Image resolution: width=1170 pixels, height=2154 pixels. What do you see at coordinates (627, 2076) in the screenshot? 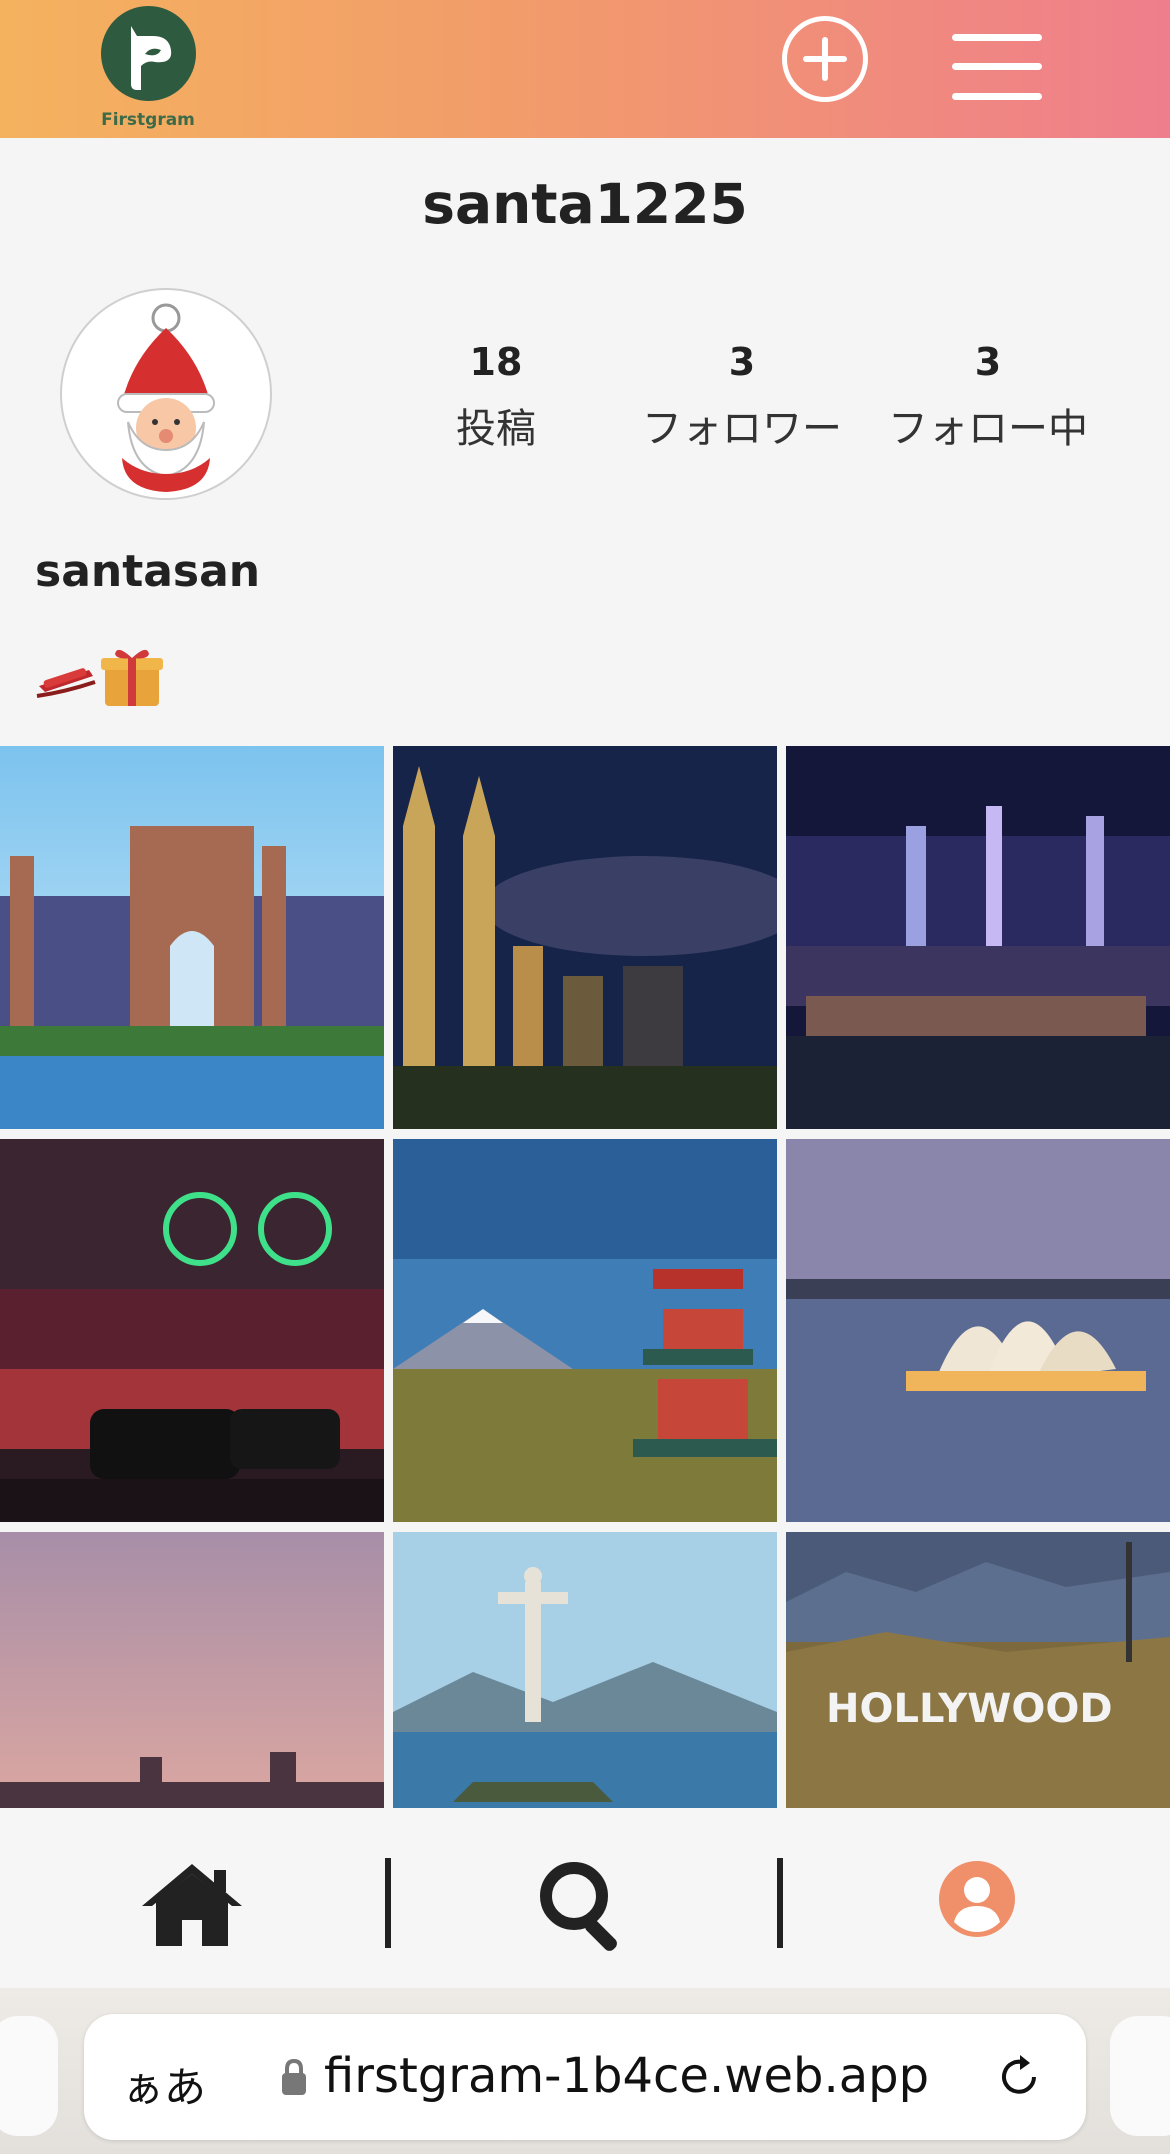
I see `url-text: firstgram-1b4ce.web.app` at bounding box center [627, 2076].